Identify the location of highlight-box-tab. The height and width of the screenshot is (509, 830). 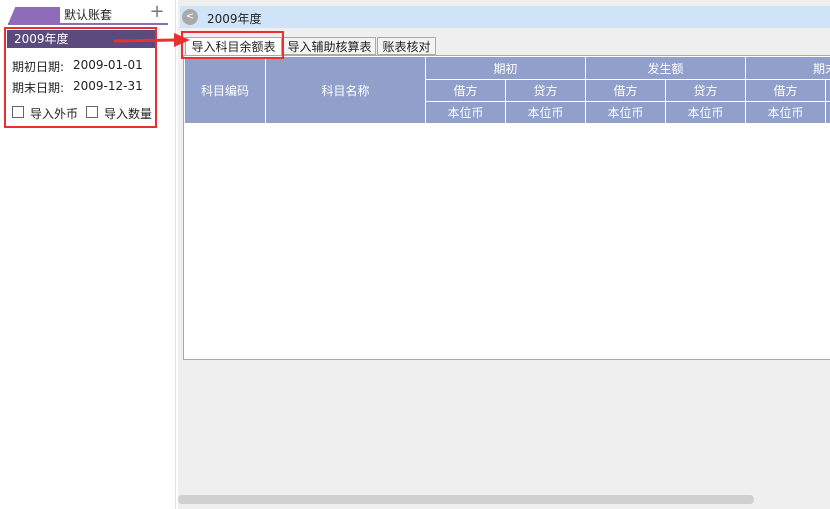
(232, 45).